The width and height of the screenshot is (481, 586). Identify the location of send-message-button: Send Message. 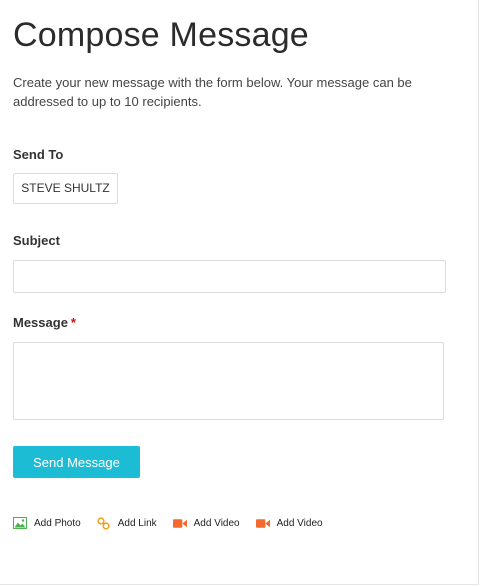
(76, 462).